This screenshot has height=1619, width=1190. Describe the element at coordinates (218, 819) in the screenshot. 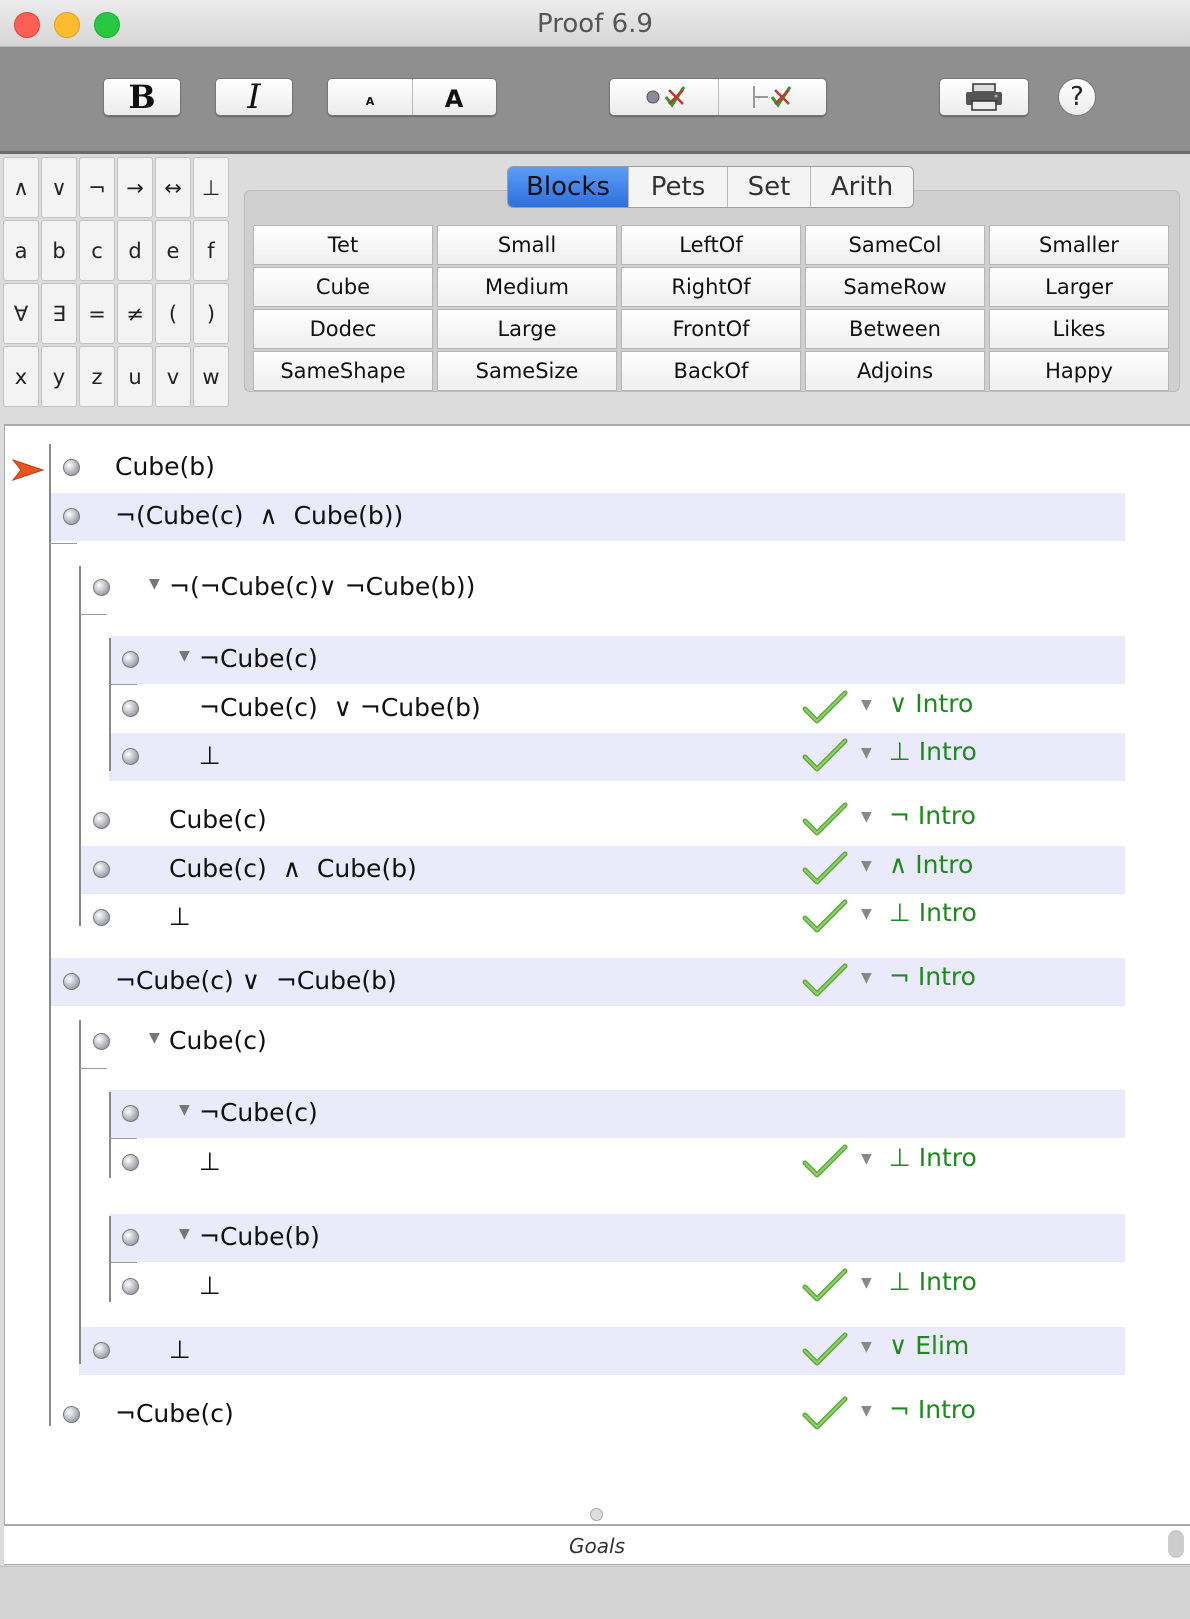

I see `proof-sentence: Cube(c)` at that location.